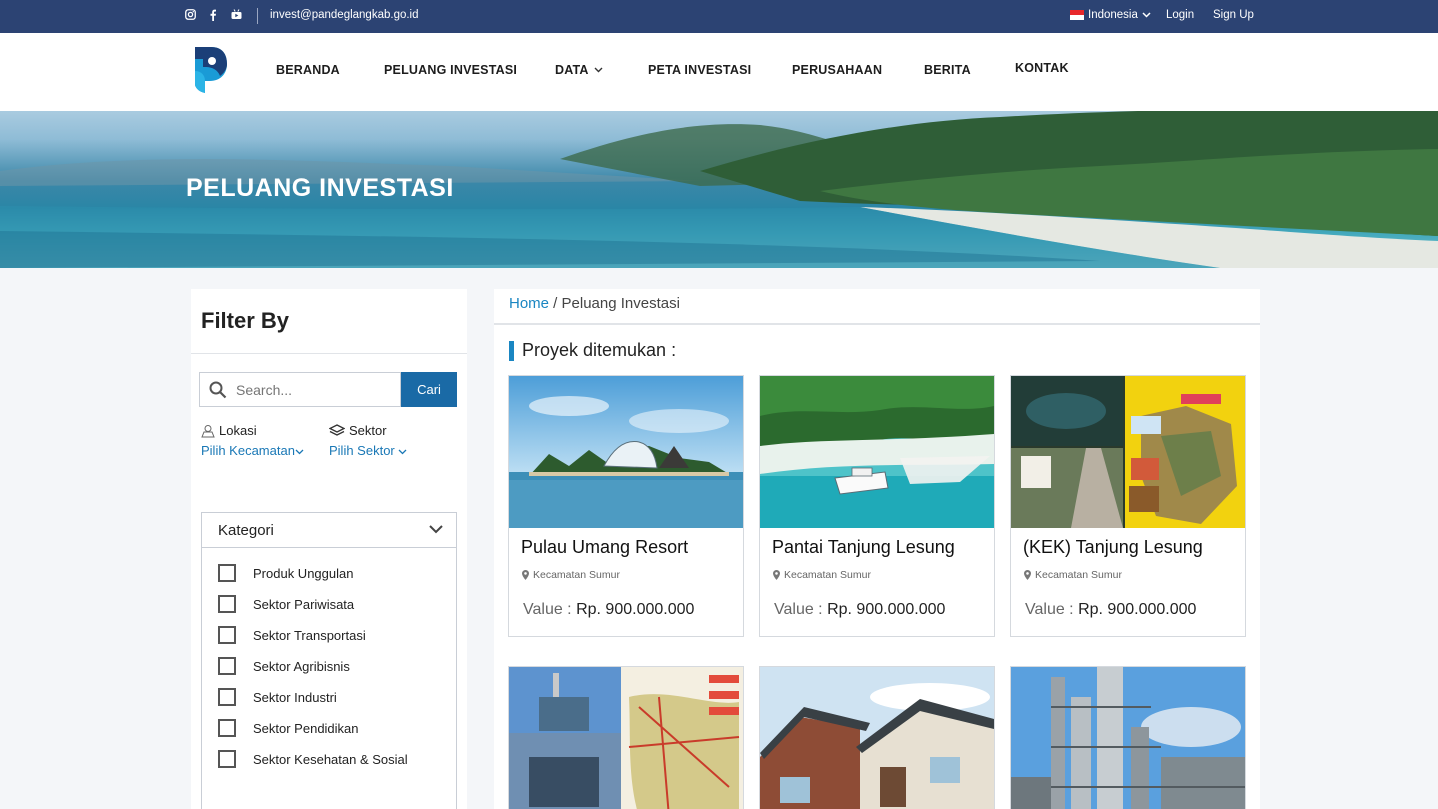 The image size is (1438, 809). I want to click on nav-peta-investasi: PETA INVESTASI, so click(699, 70).